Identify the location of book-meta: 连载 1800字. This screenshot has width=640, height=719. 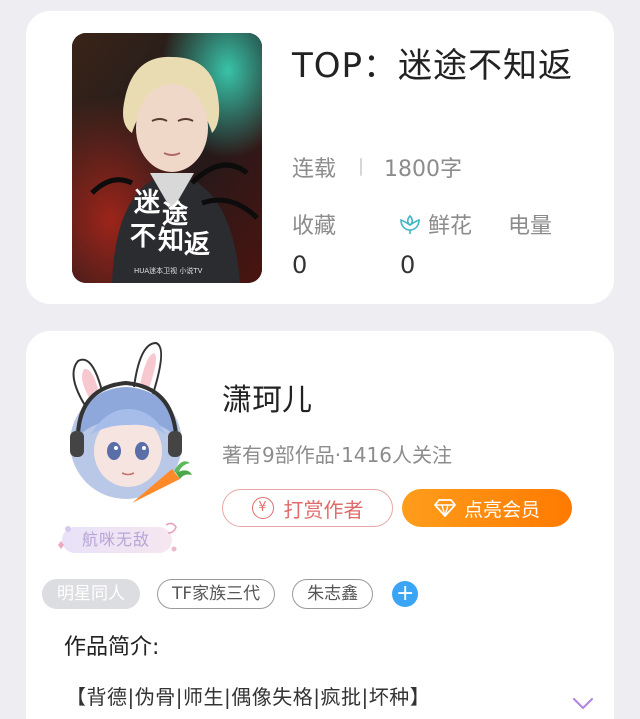
(377, 167).